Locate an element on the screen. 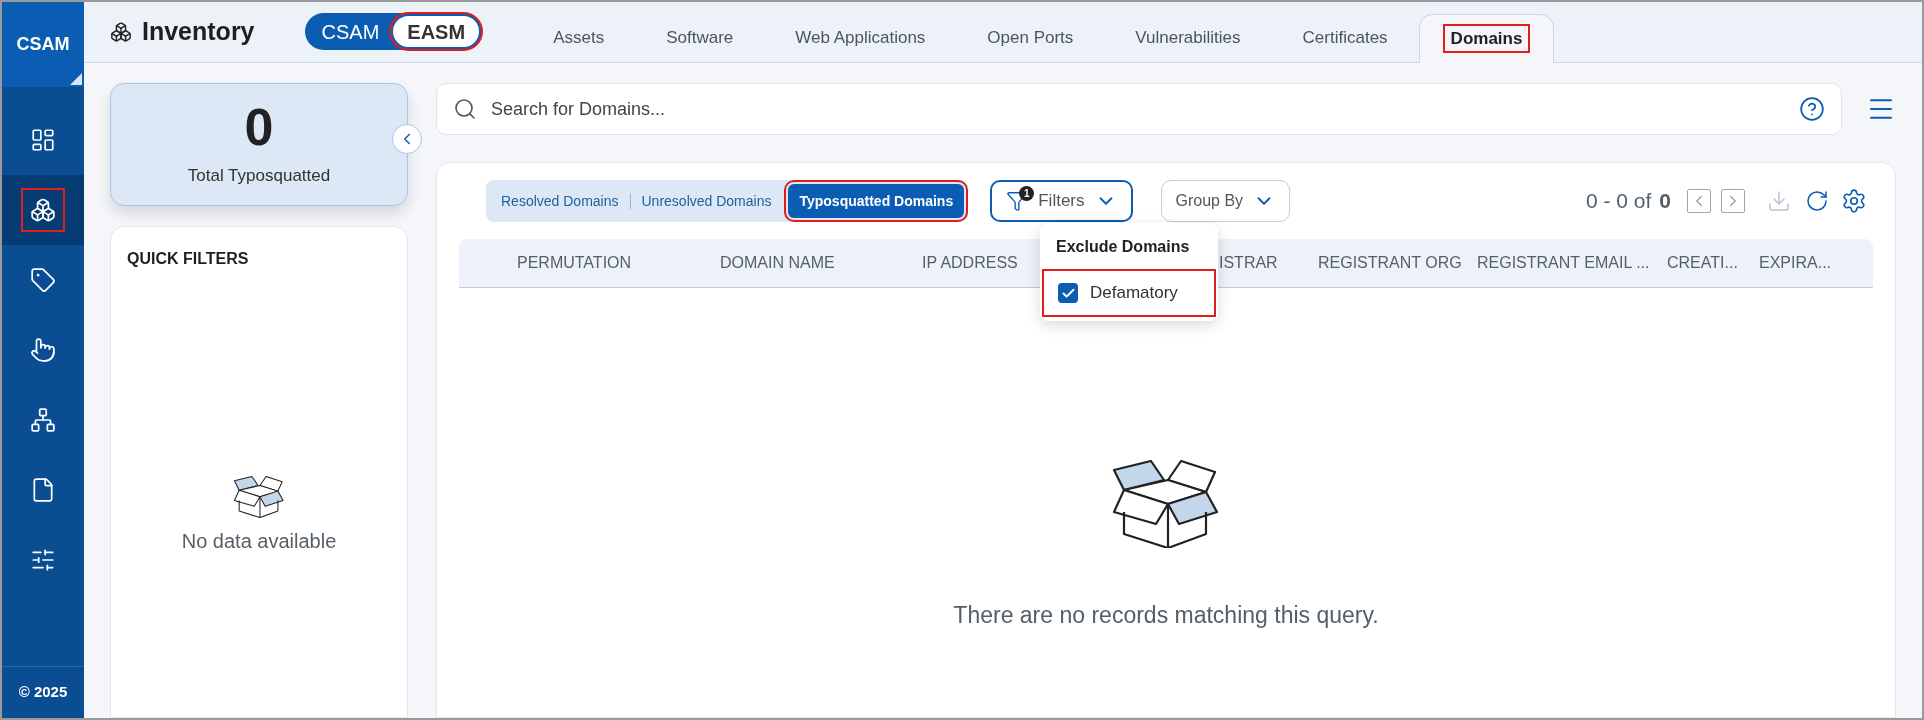 Image resolution: width=1924 pixels, height=720 pixels. hierarchy-icon is located at coordinates (43, 420).